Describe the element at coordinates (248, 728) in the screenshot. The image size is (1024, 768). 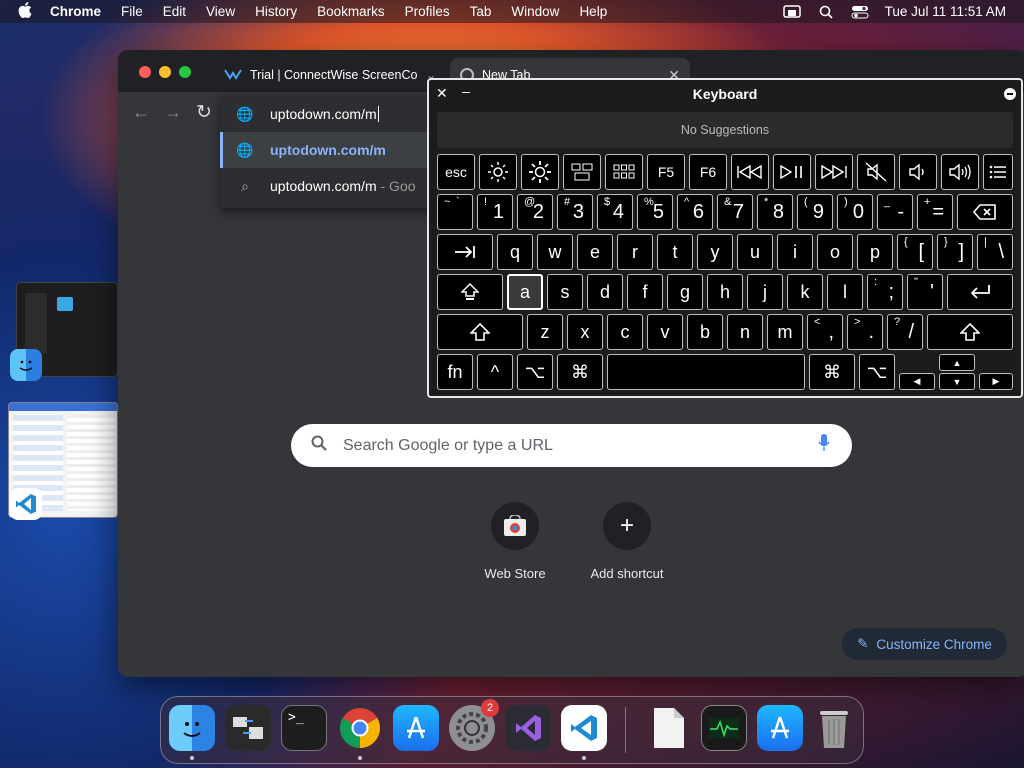
I see `migration-assistant-icon` at that location.